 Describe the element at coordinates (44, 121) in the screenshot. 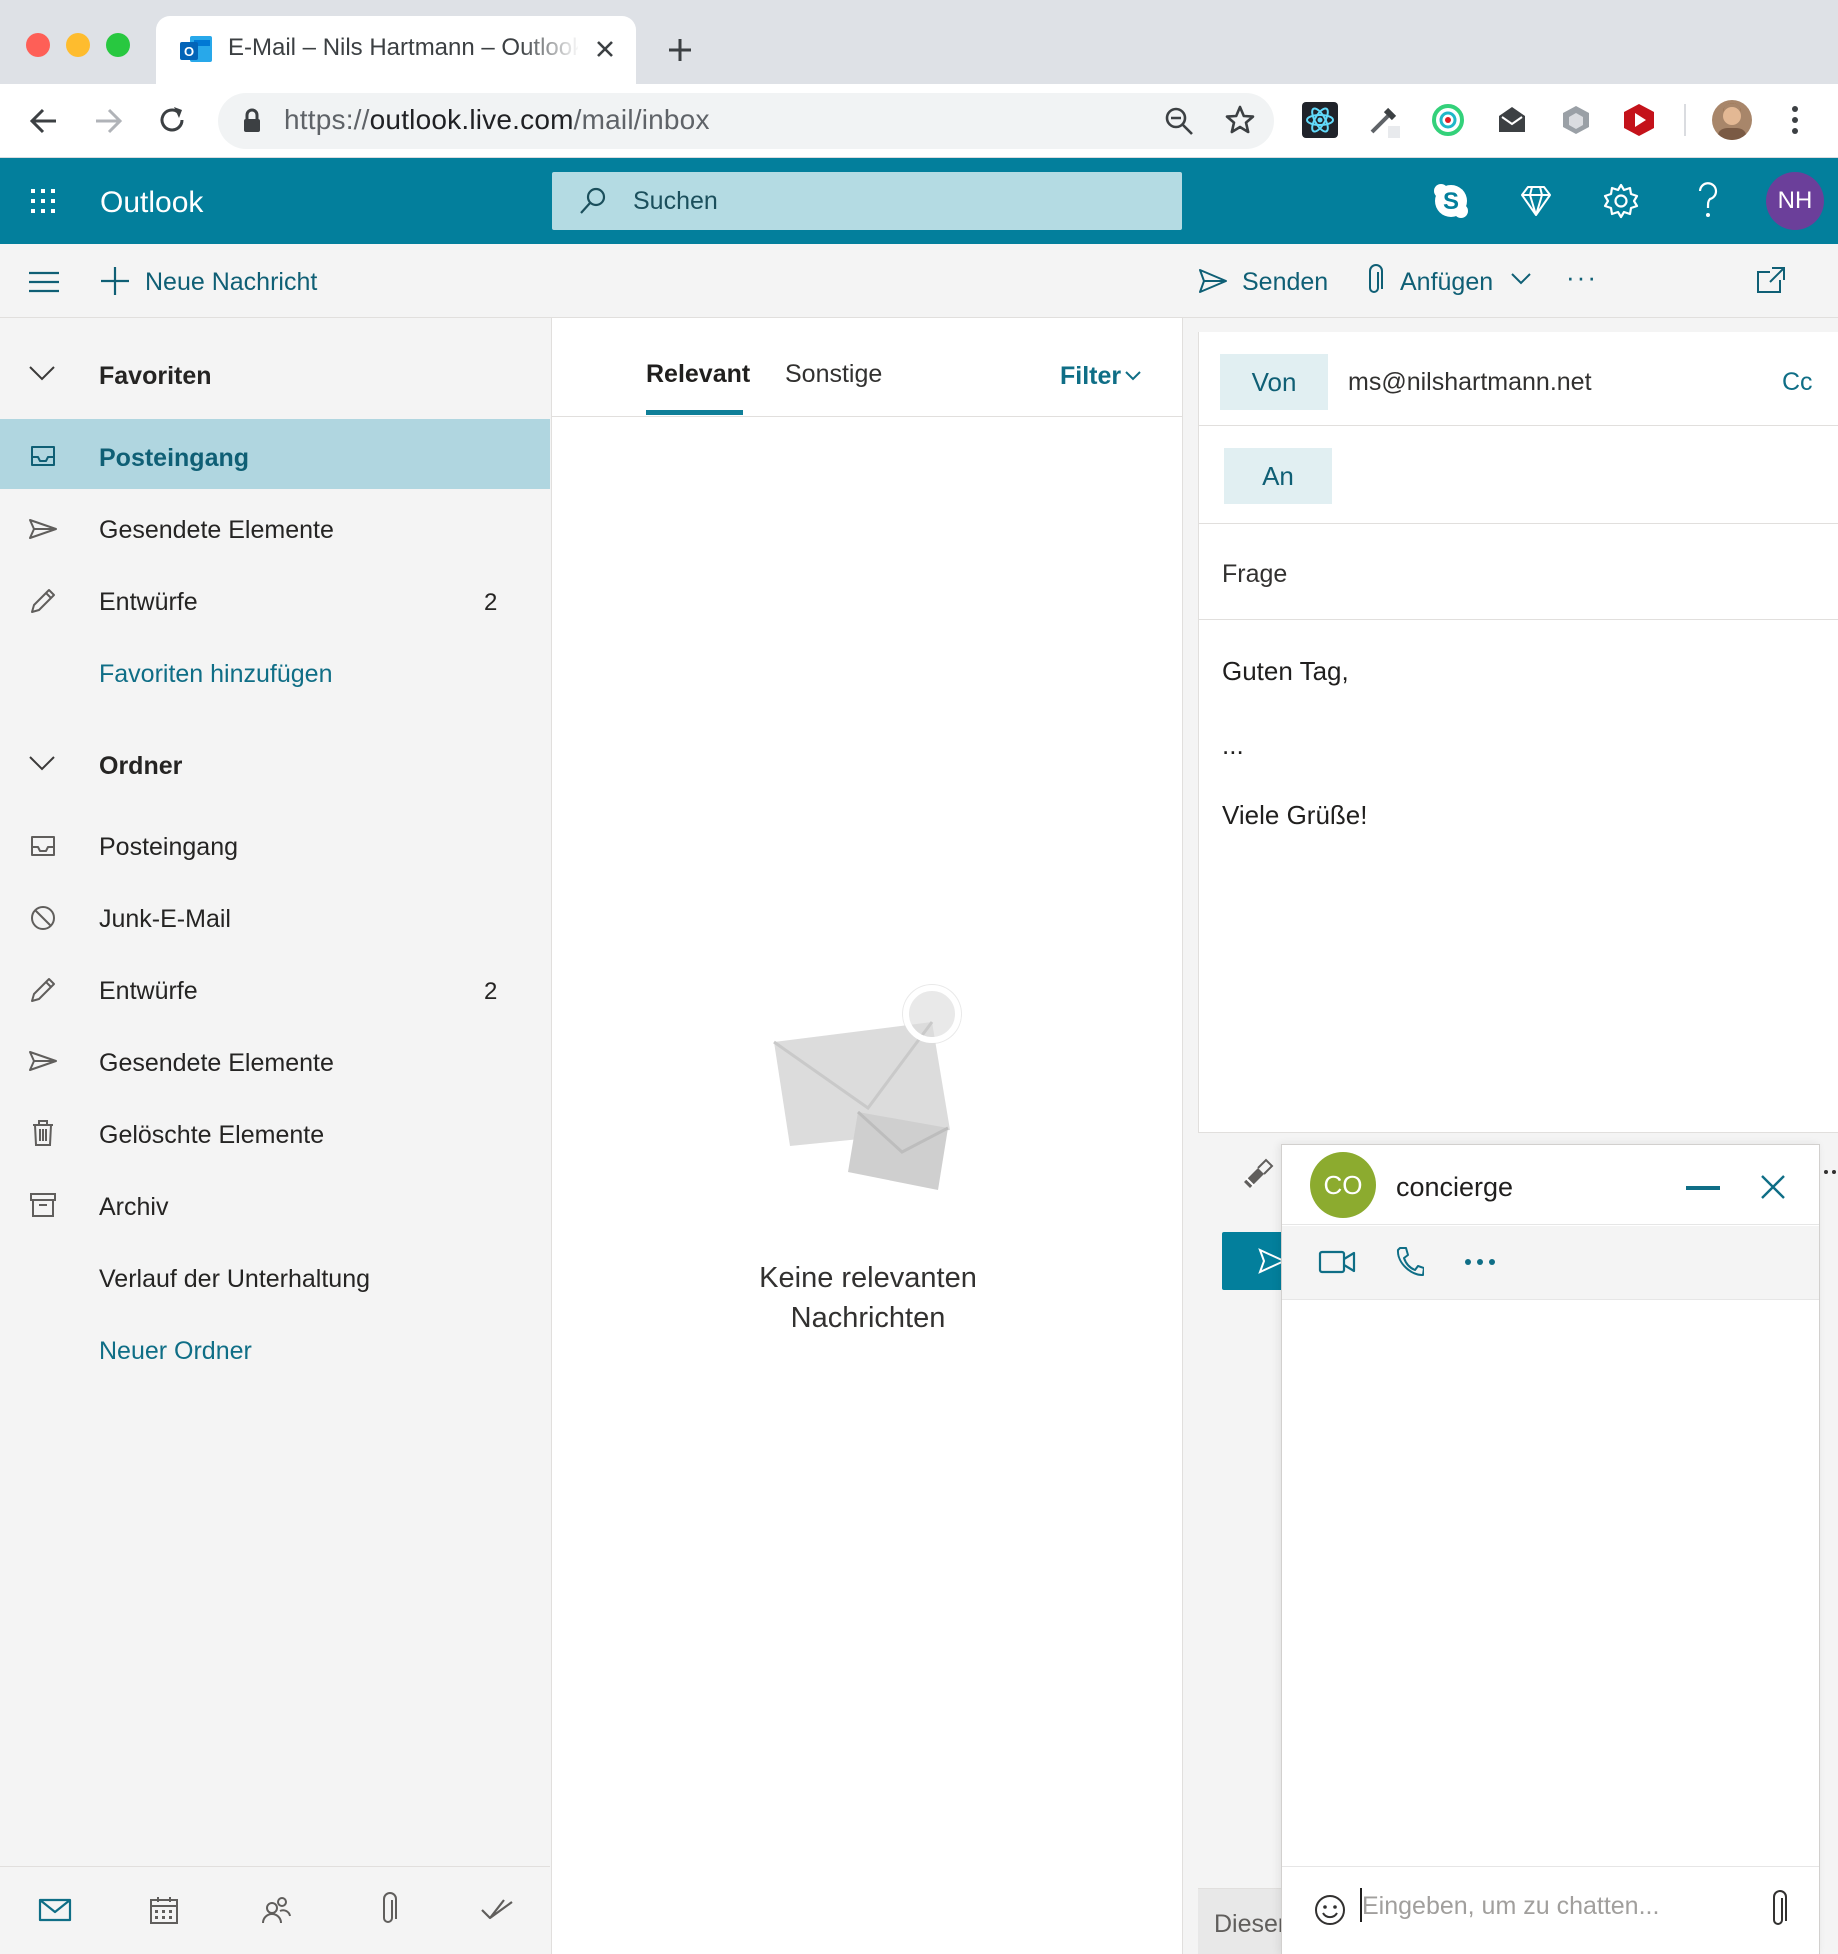

I see `back-icon` at that location.